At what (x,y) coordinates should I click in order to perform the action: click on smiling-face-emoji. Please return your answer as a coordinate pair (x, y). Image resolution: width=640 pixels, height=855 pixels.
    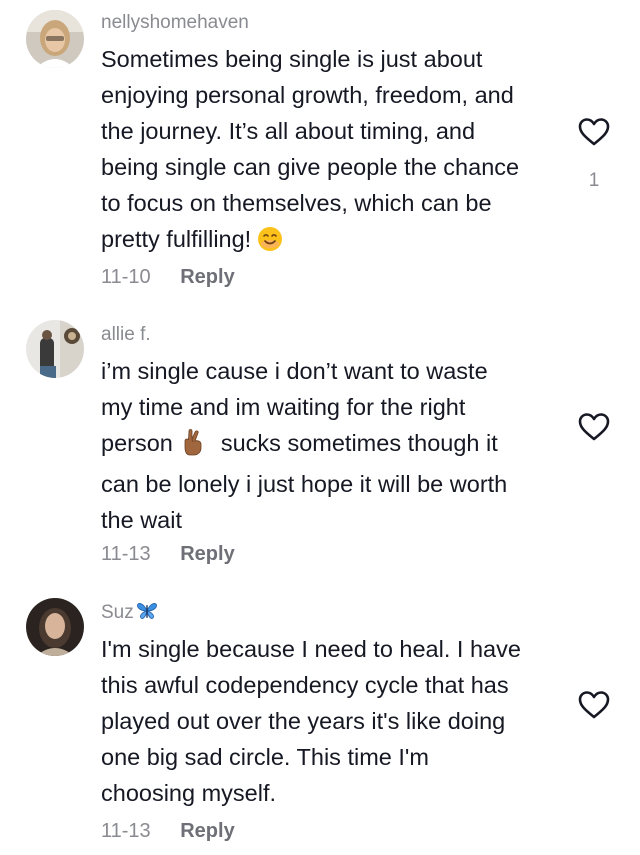
    Looking at the image, I should click on (270, 244).